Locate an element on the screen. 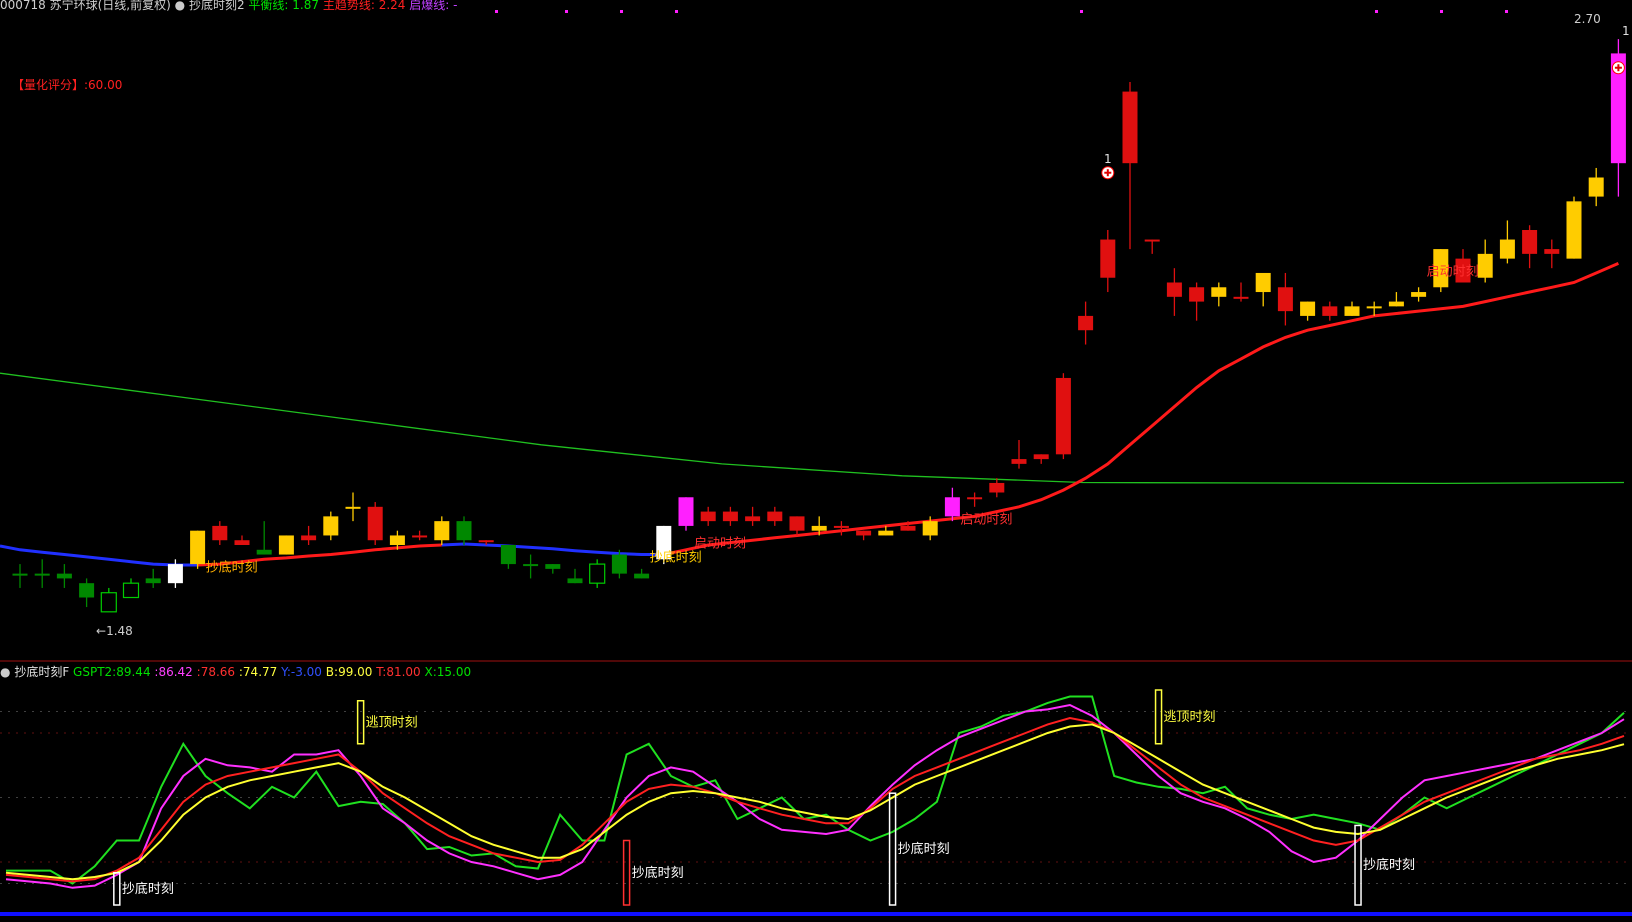 The image size is (1632, 922). ind-top-1-bar is located at coordinates (360, 722).